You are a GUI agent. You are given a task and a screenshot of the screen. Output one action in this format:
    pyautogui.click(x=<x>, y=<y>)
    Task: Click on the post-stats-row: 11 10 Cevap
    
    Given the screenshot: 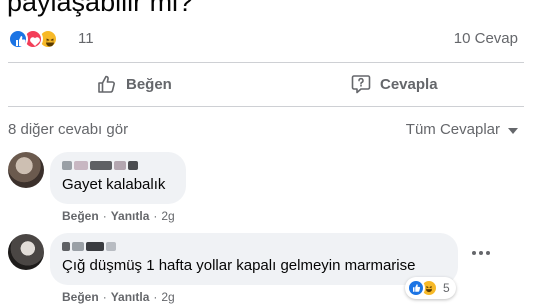 What is the action you would take?
    pyautogui.click(x=266, y=39)
    